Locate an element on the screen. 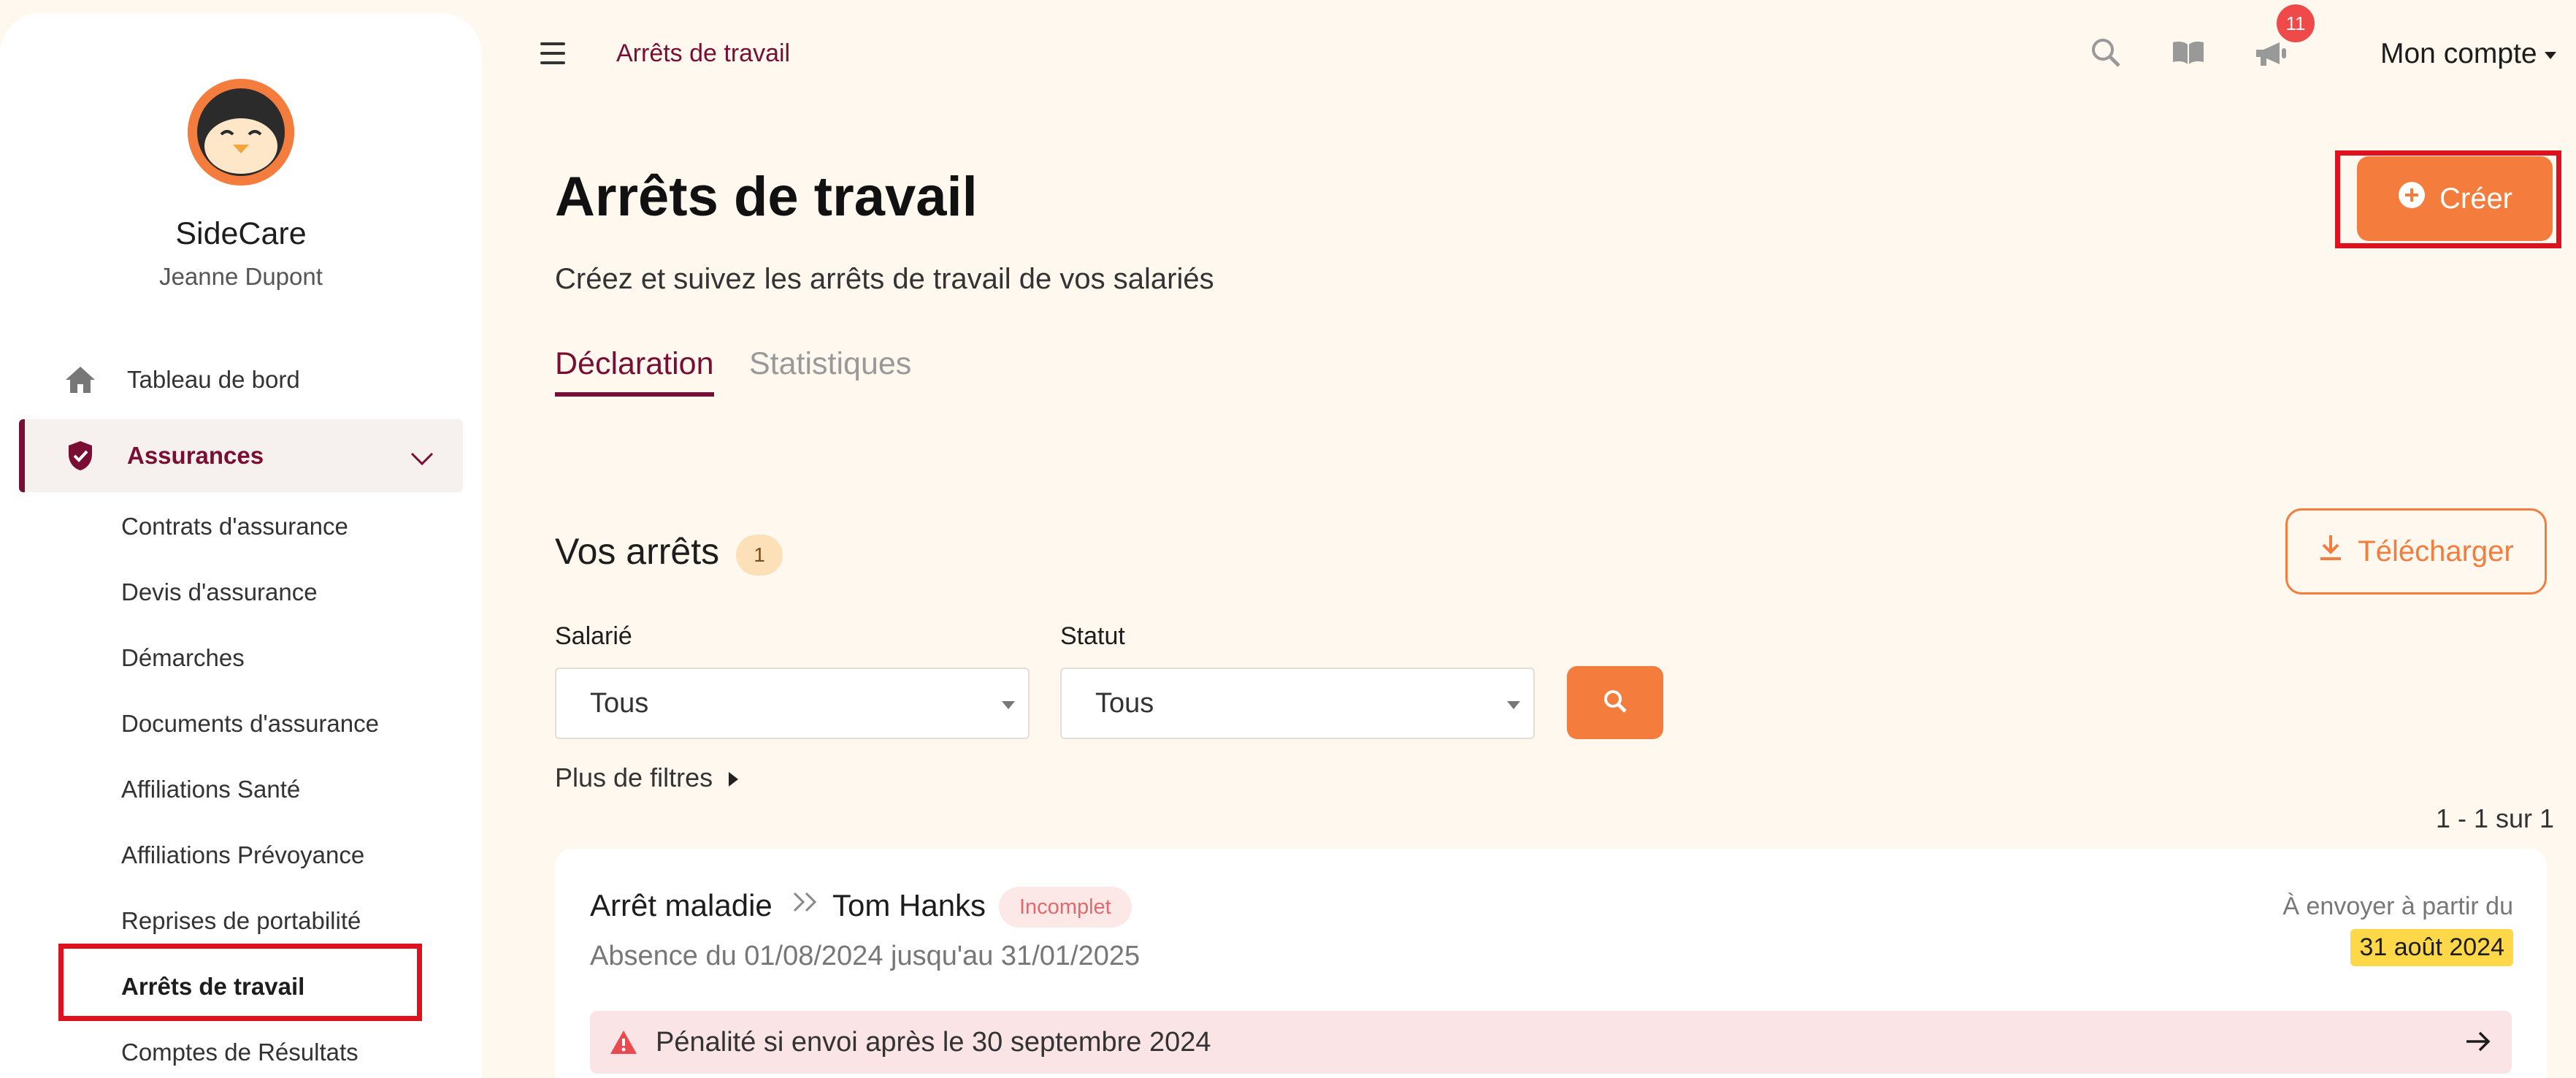 The width and height of the screenshot is (2576, 1078). menu-icon is located at coordinates (552, 57).